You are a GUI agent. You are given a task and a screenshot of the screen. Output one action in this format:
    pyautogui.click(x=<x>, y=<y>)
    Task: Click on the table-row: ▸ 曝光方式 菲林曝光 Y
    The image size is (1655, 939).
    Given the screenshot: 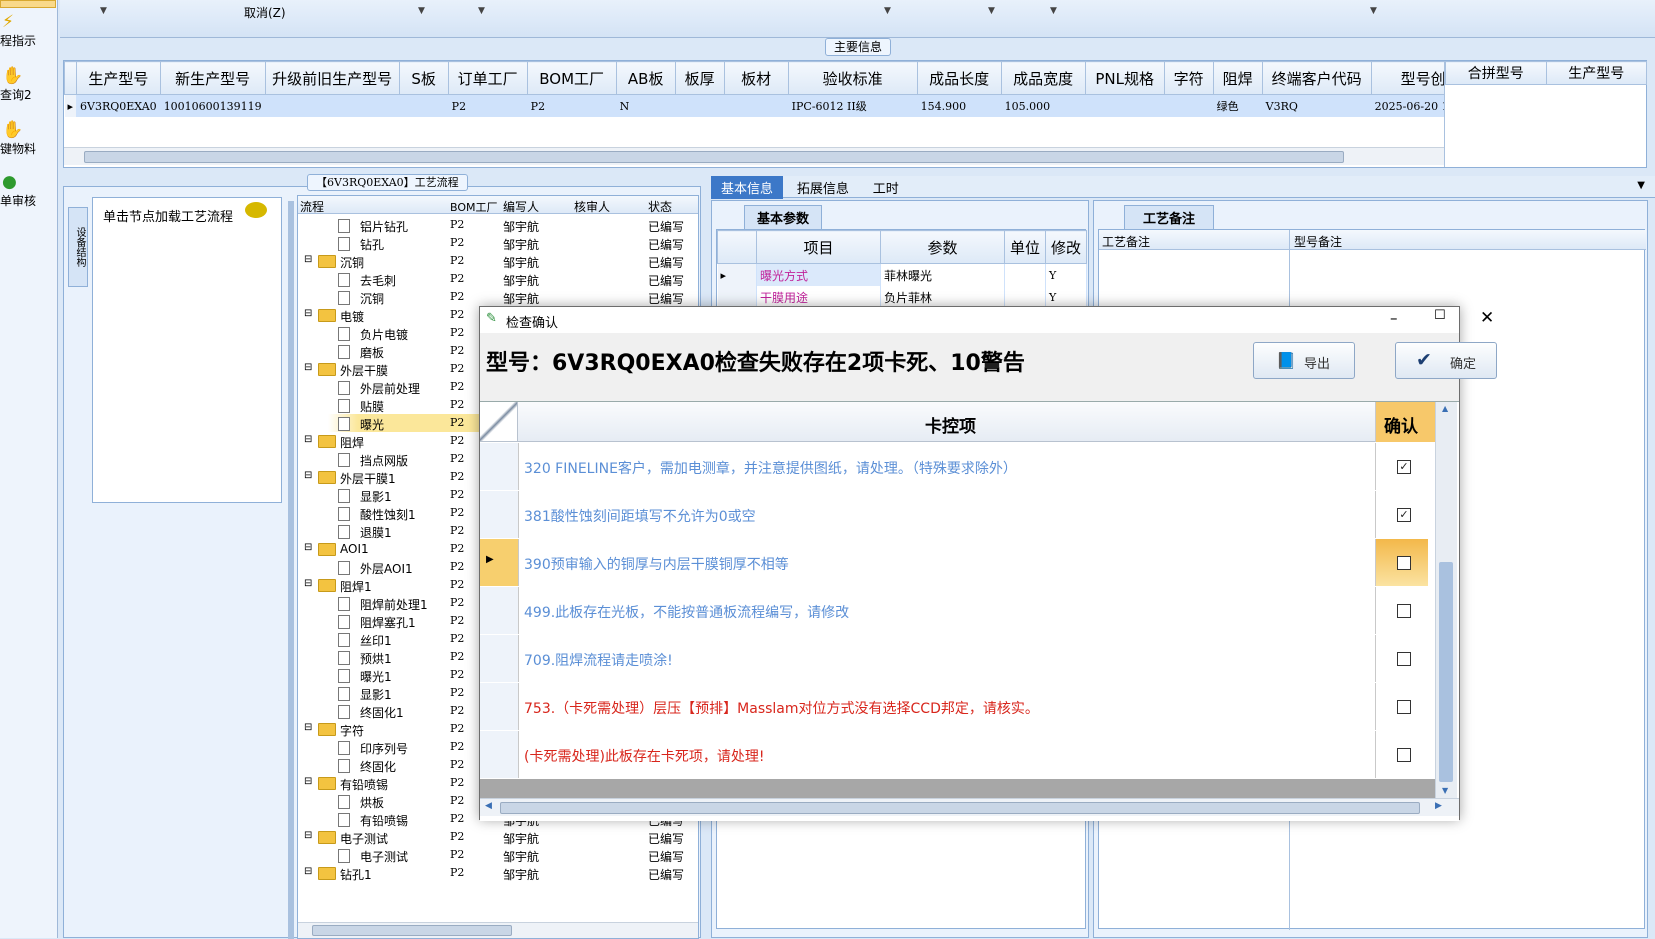 What is the action you would take?
    pyautogui.click(x=902, y=274)
    